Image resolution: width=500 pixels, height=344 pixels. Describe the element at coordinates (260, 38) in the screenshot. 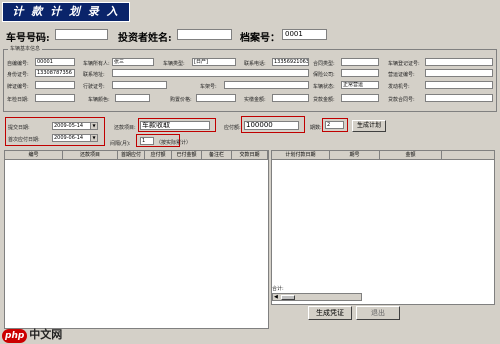

I see `file-label: 档案号：` at that location.